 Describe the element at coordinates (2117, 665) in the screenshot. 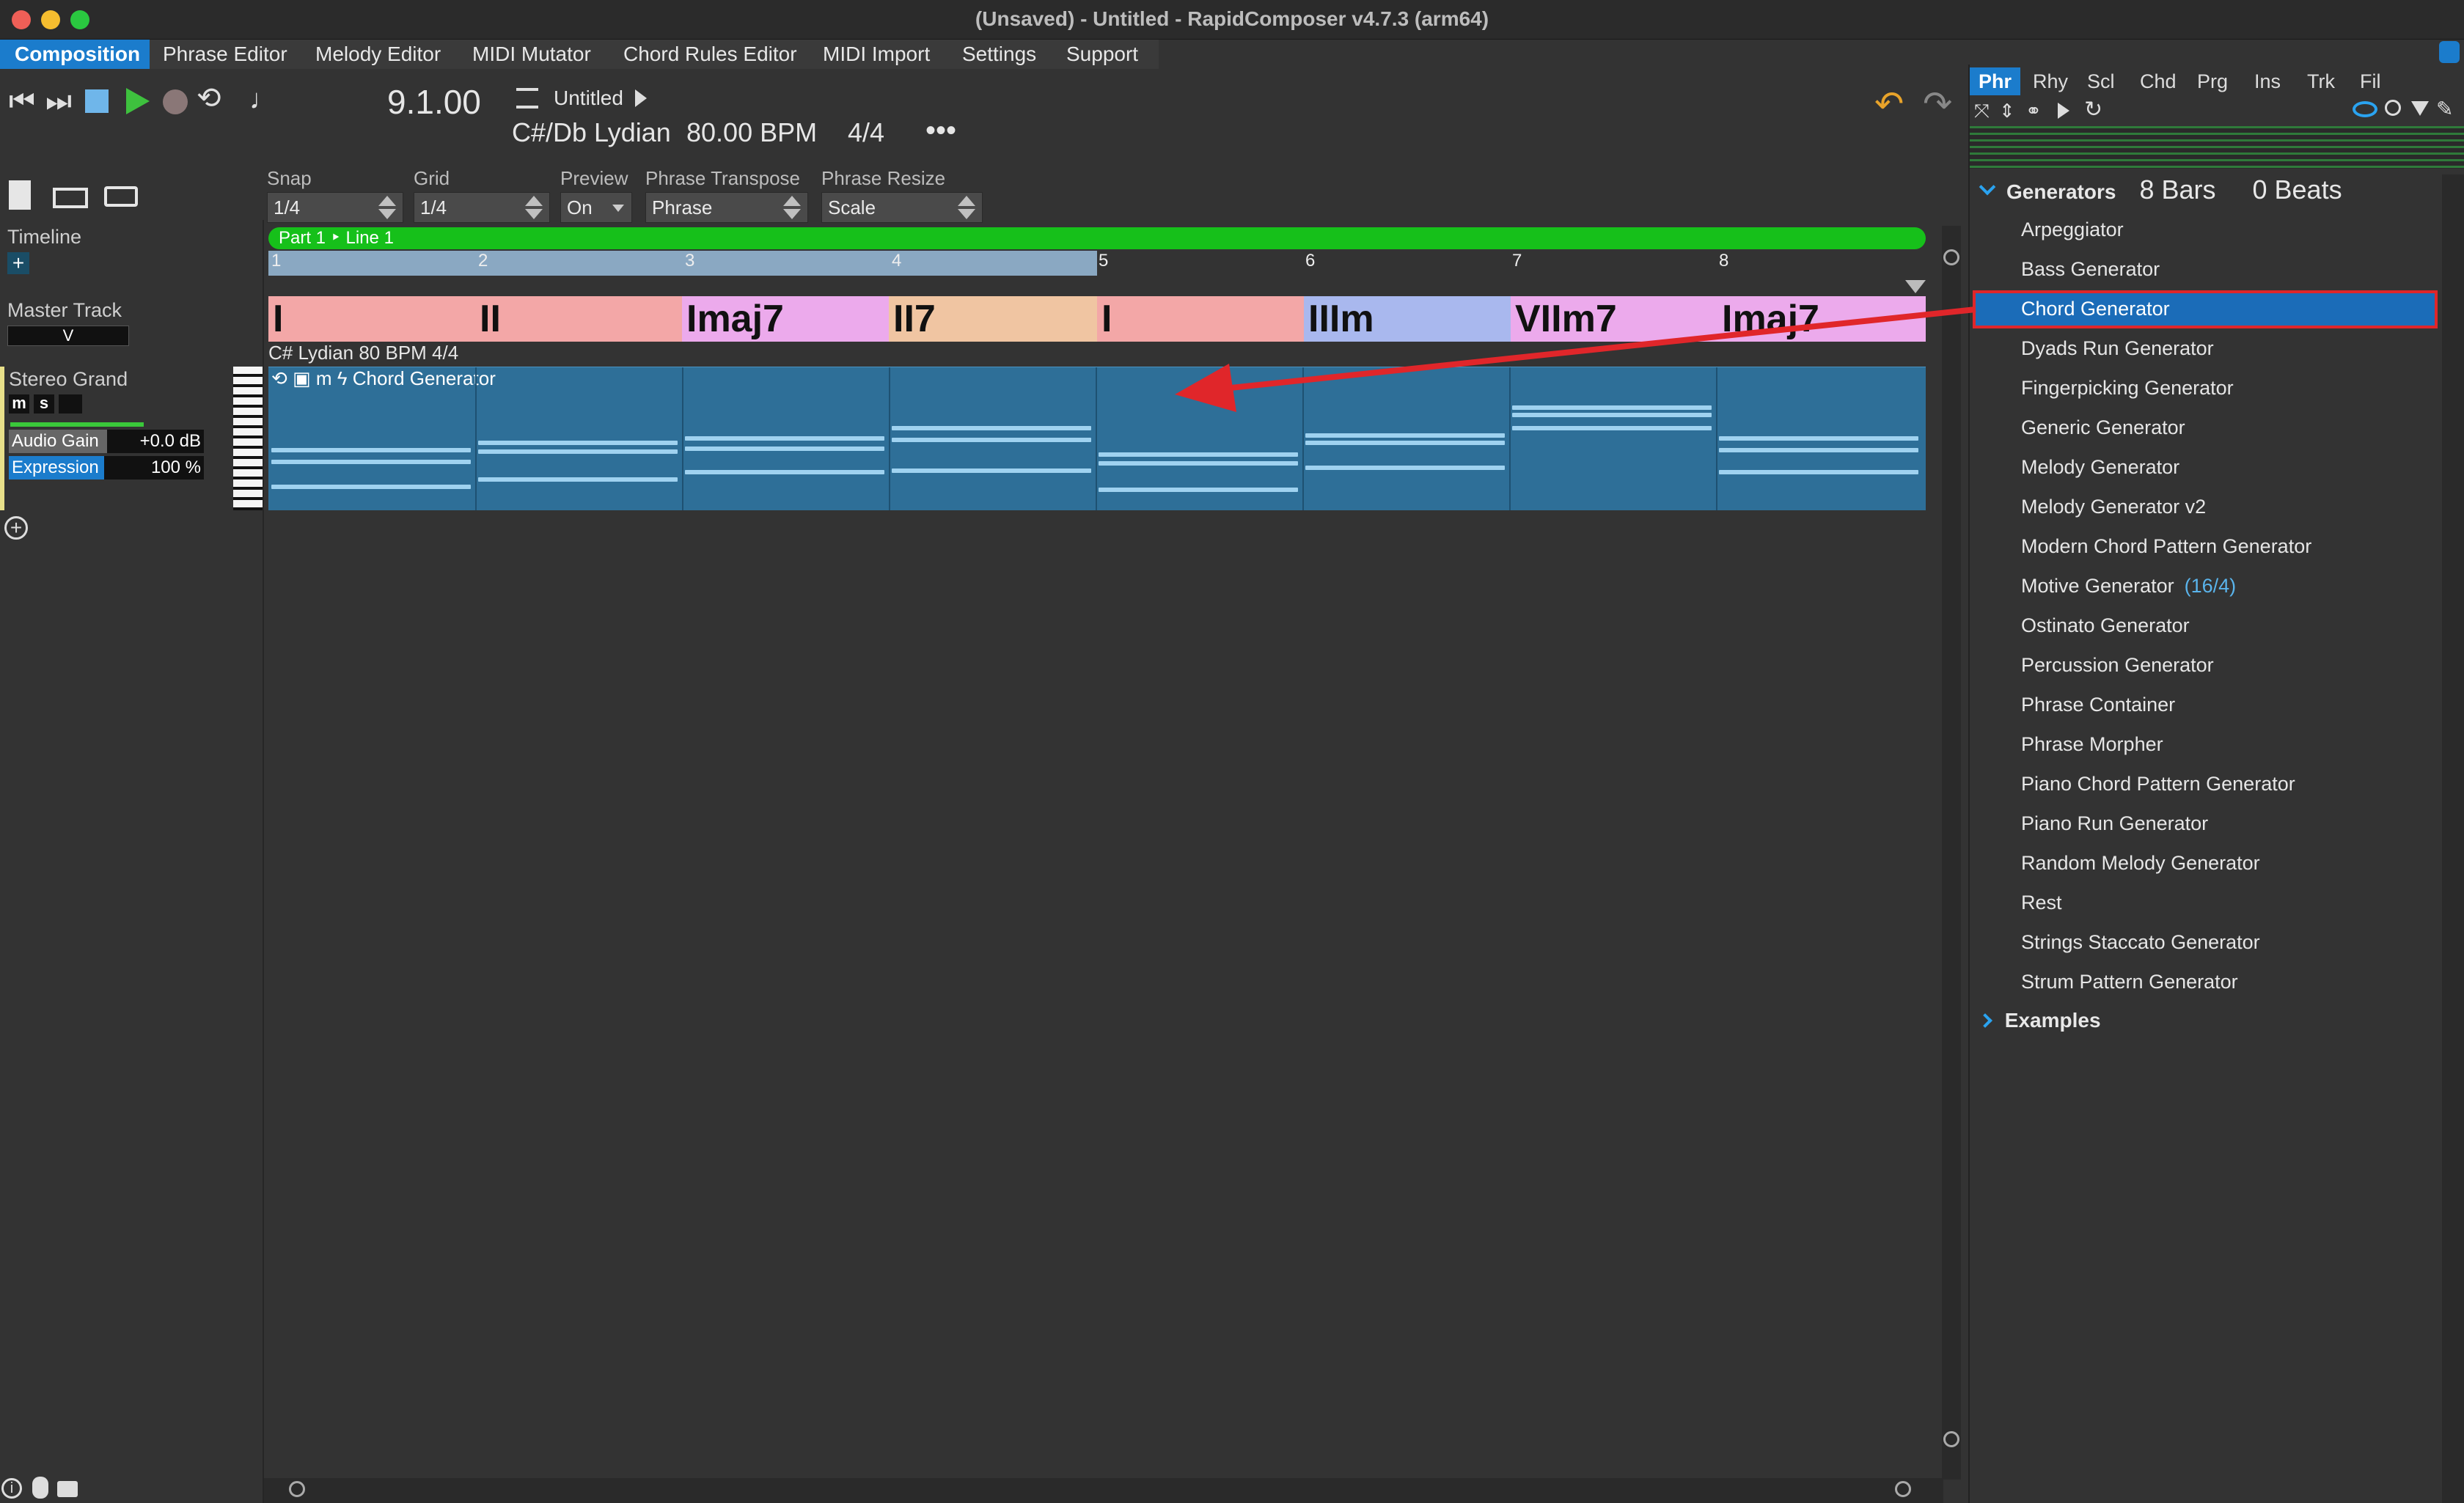

I see `generator-item: Percussion Generator` at that location.